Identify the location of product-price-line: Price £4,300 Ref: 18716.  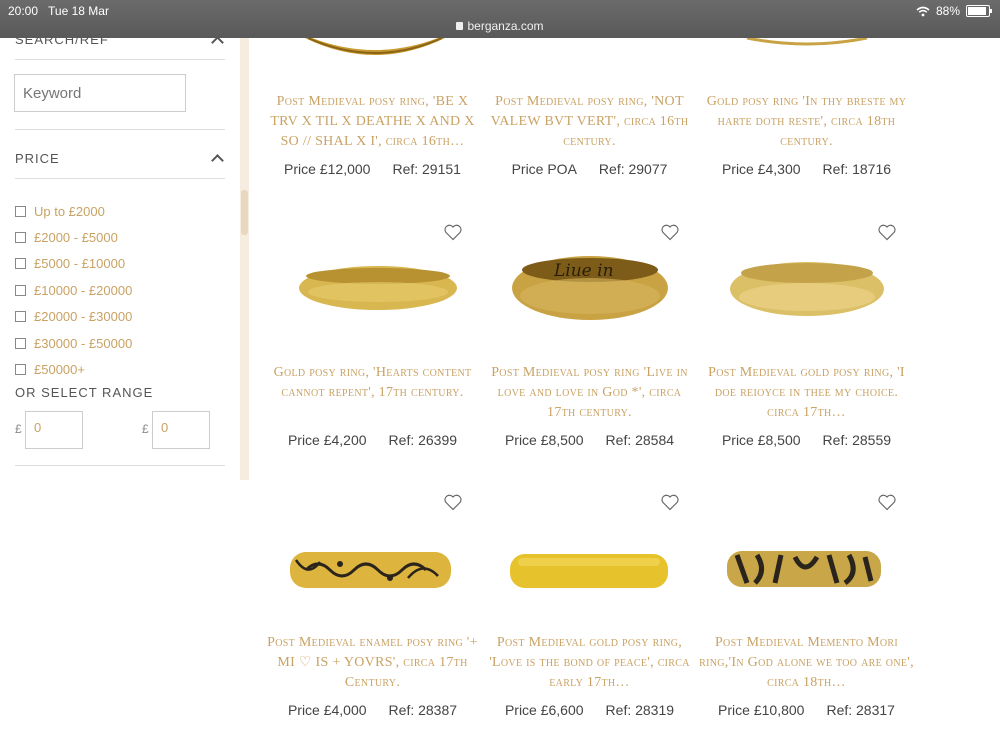
(806, 169).